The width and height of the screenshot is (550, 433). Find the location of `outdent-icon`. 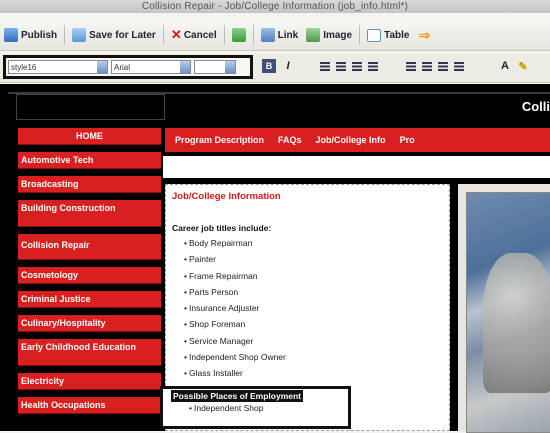

outdent-icon is located at coordinates (443, 66).